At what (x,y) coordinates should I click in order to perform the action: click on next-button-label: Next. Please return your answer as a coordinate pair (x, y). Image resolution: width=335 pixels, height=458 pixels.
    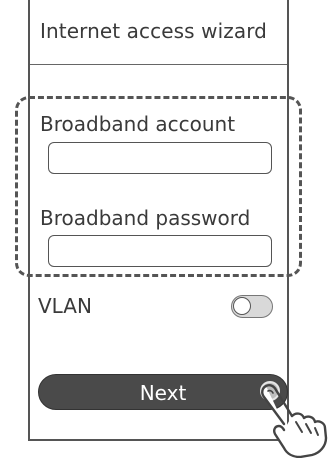
    Looking at the image, I should click on (163, 393).